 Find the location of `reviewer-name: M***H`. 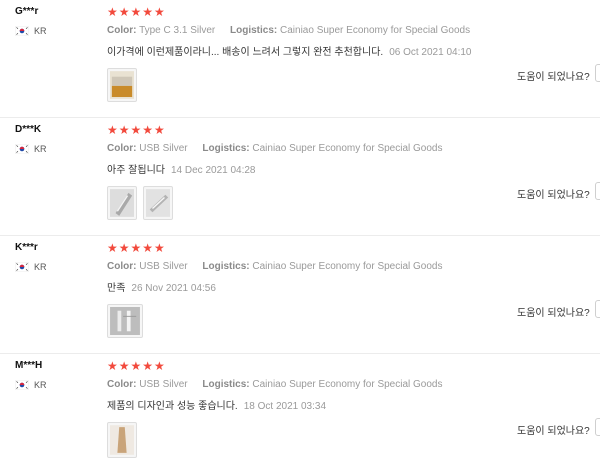

reviewer-name: M***H is located at coordinates (29, 365).